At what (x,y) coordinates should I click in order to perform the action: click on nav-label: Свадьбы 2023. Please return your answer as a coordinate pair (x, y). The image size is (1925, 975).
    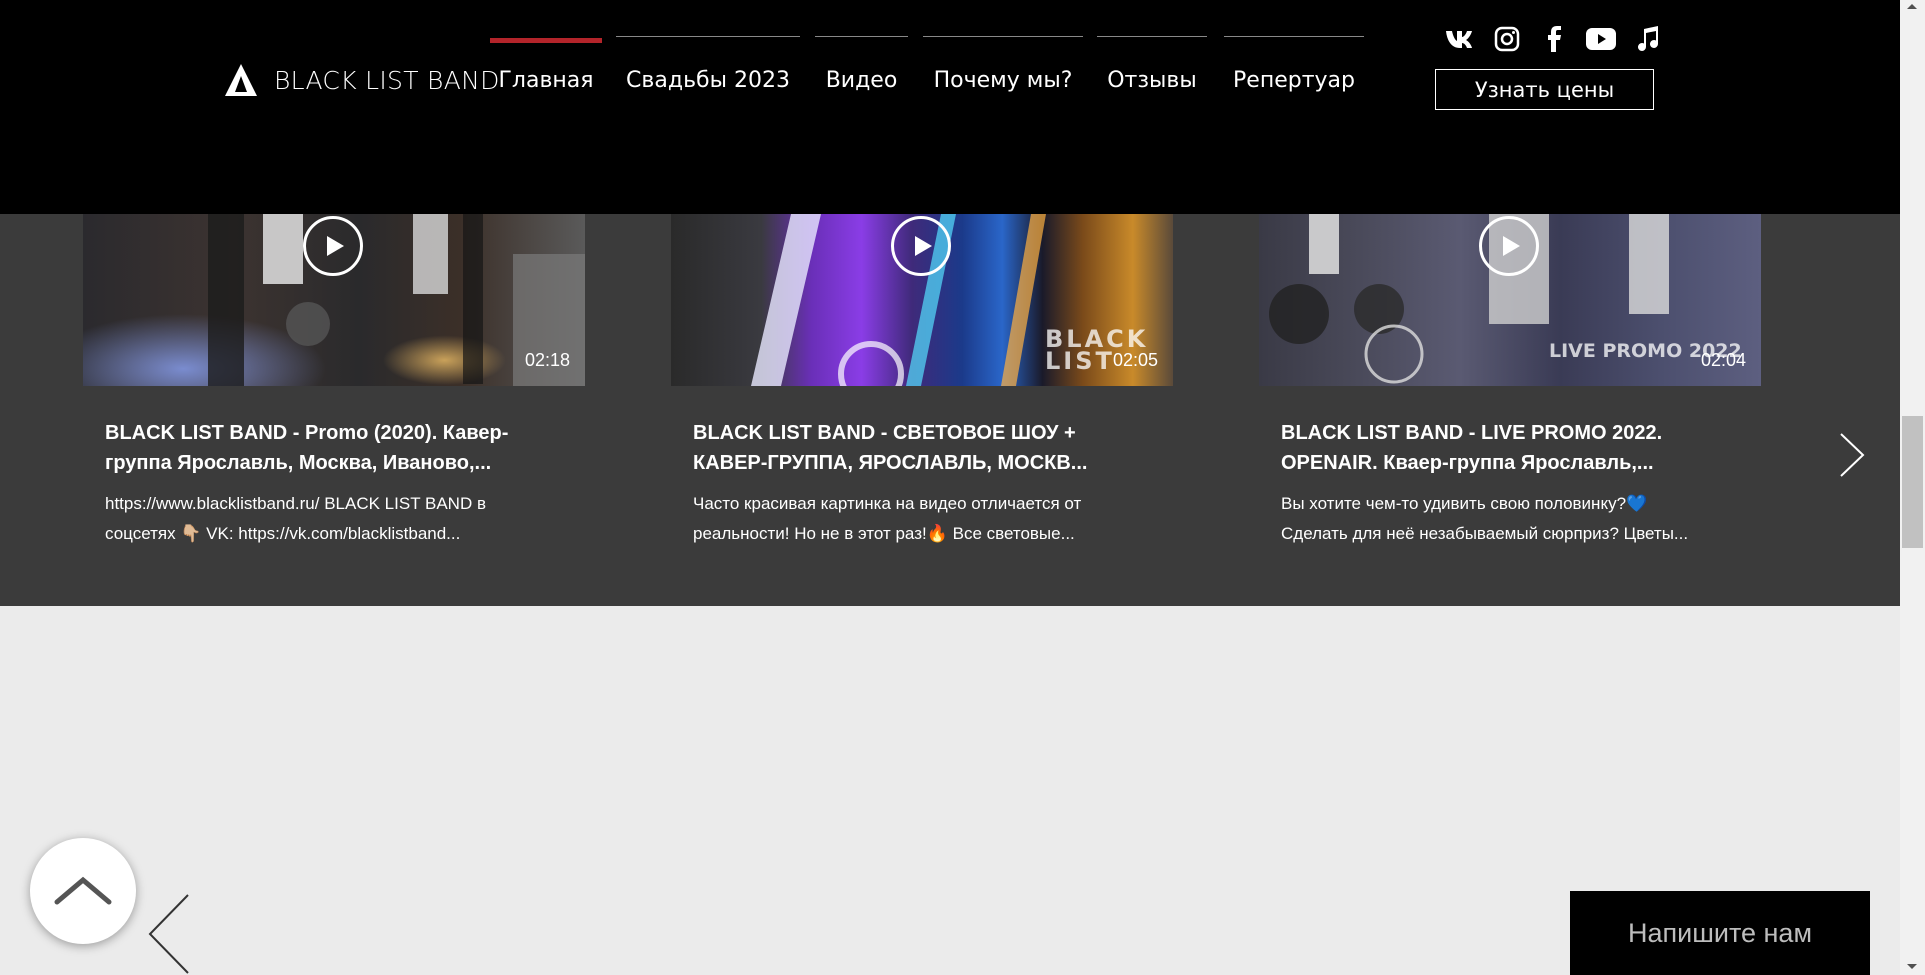
    Looking at the image, I should click on (708, 80).